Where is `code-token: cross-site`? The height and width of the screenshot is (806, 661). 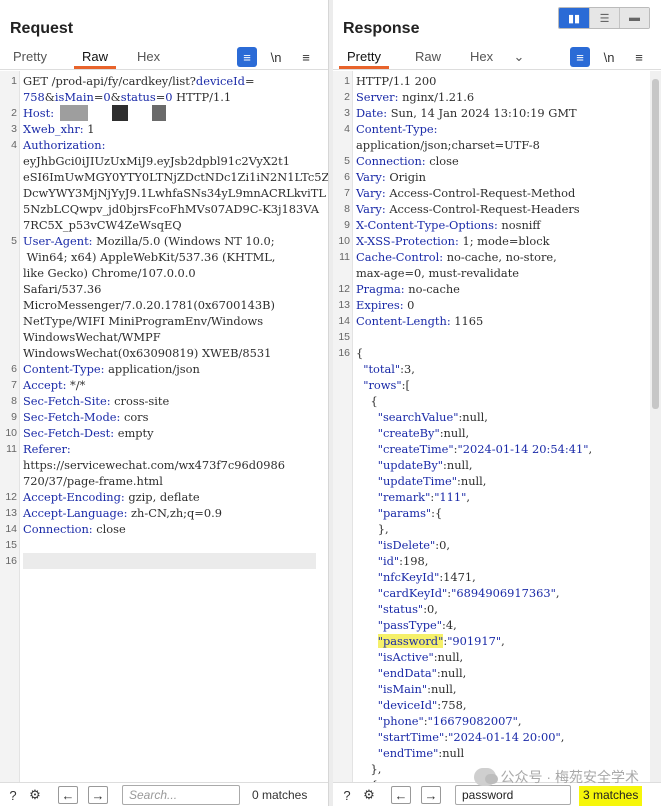
code-token: cross-site is located at coordinates (140, 401).